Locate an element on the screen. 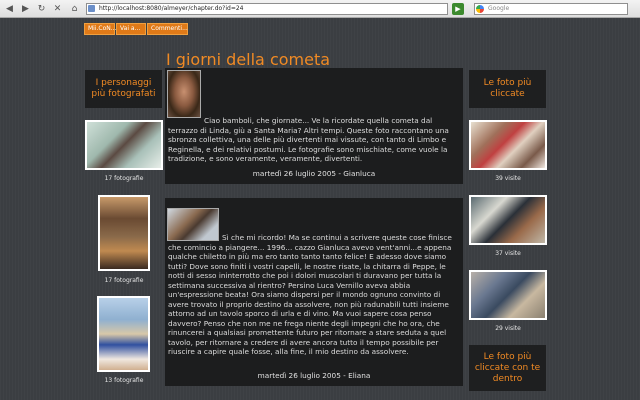 This screenshot has height=400, width=640. page-icon is located at coordinates (91, 8).